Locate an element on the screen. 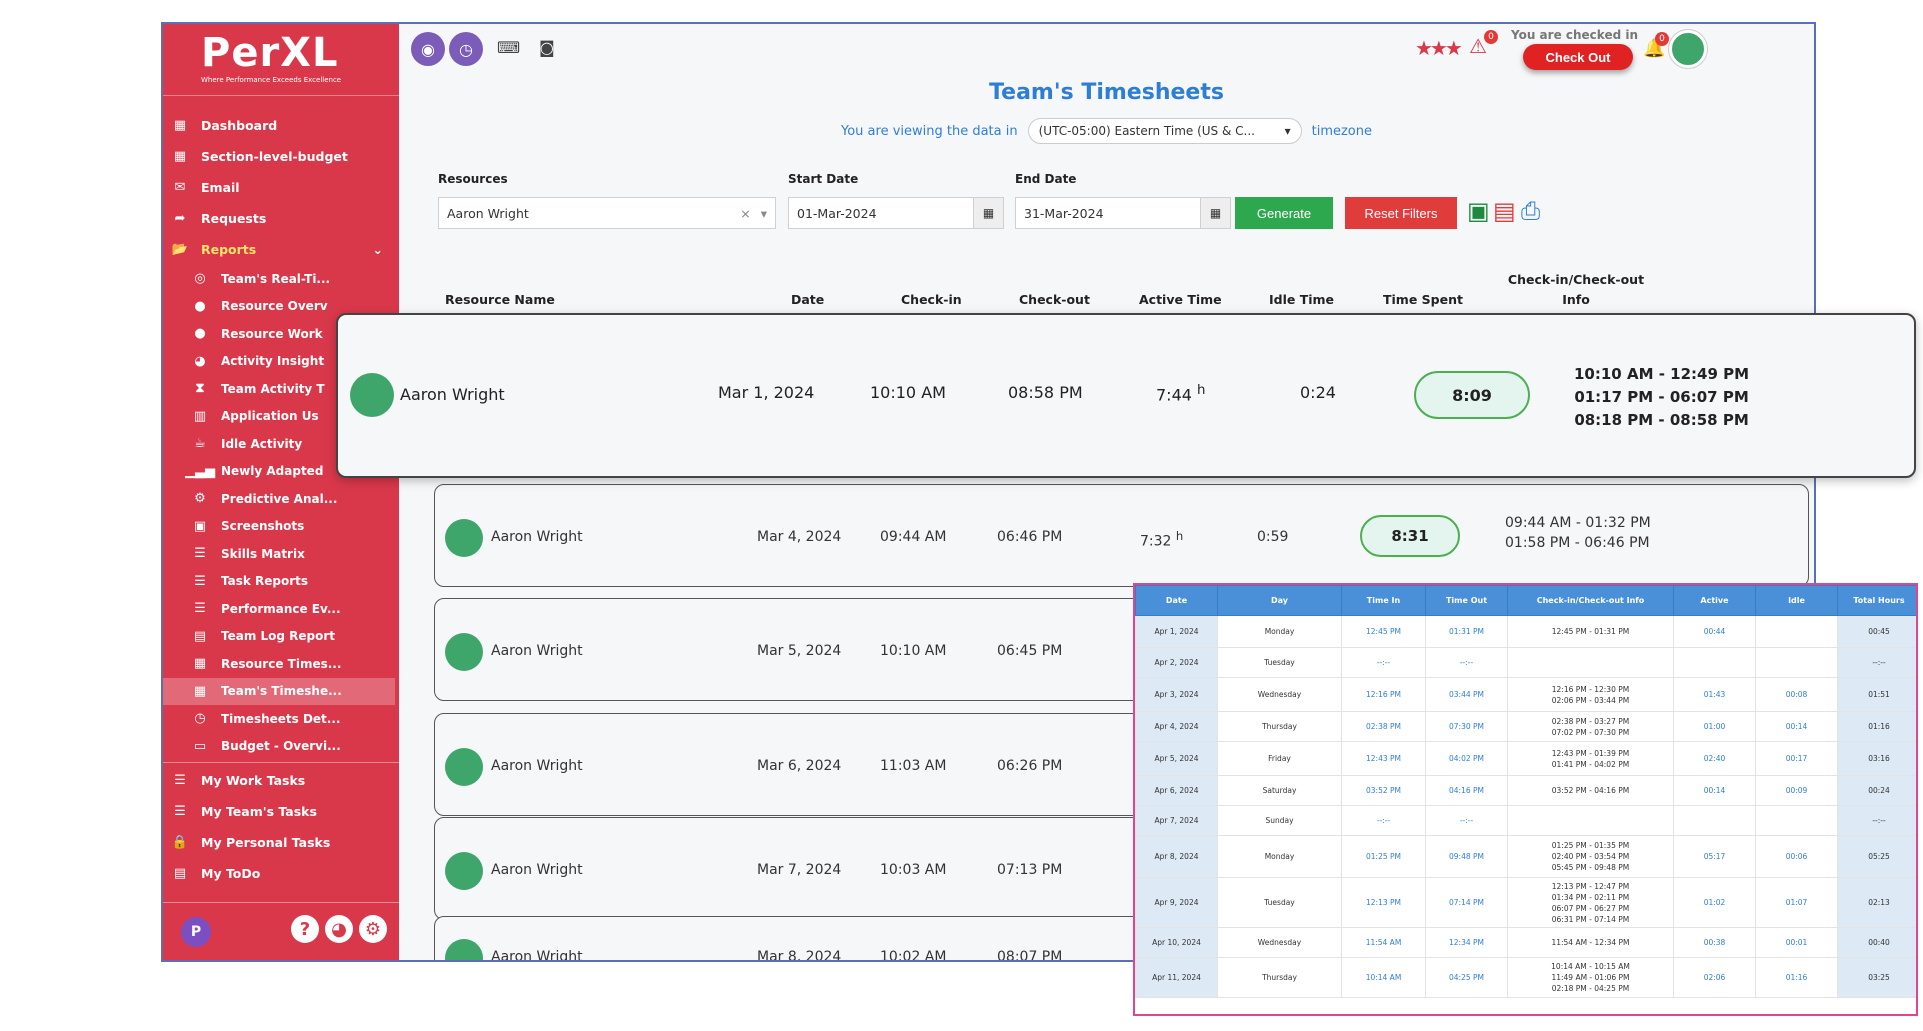  detail-cell-day: Tuesday is located at coordinates (1279, 902).